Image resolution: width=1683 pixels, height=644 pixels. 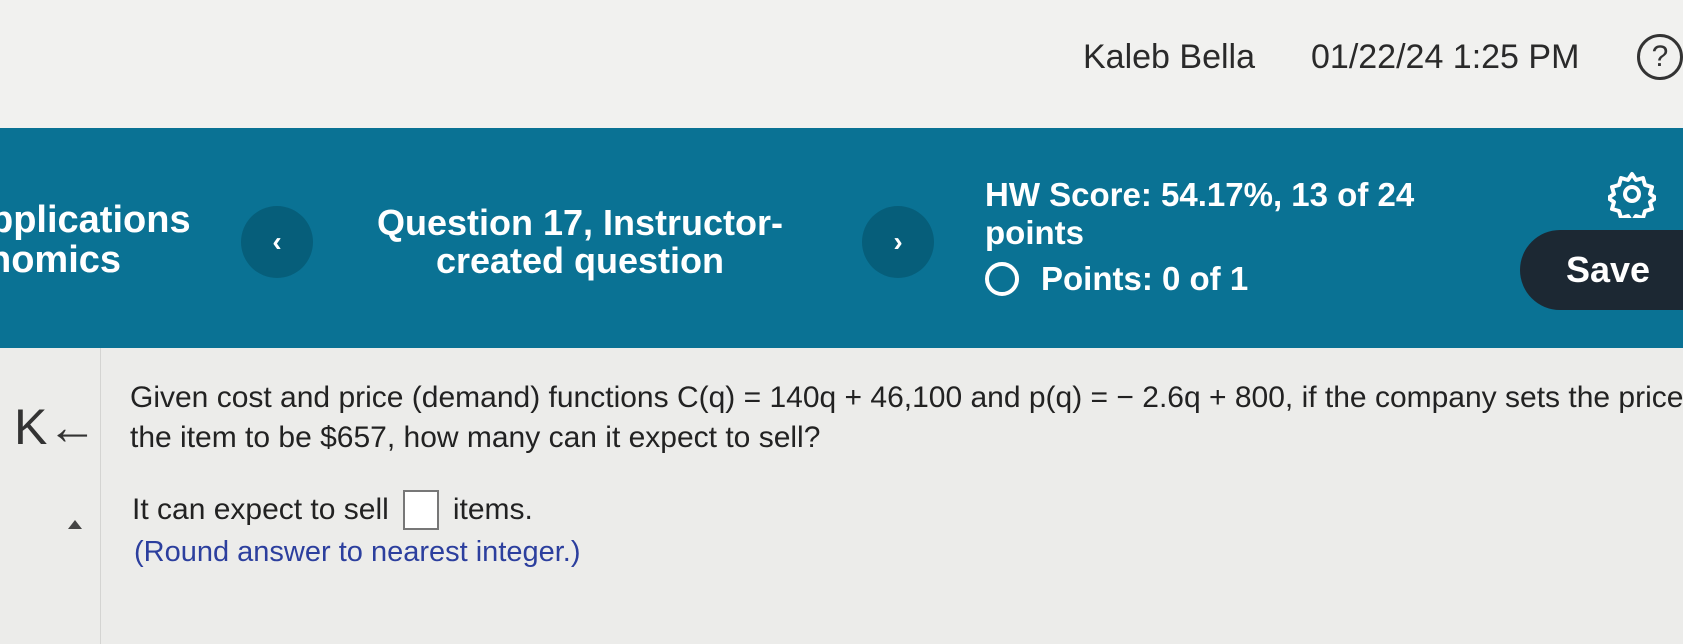 I want to click on points-label: Points: 0 of 1, so click(x=1145, y=278).